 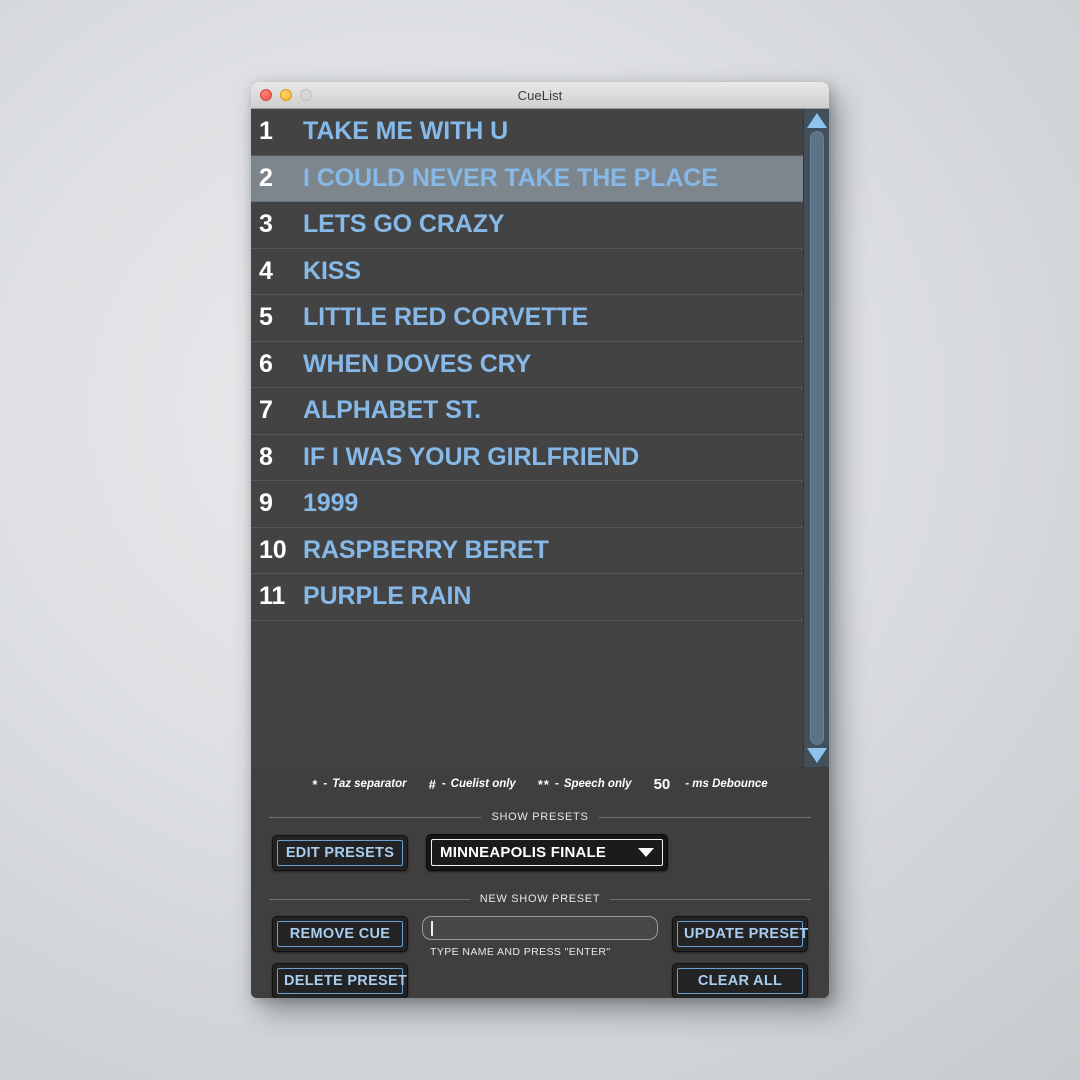 I want to click on legend-label: Cuelist only, so click(x=483, y=784).